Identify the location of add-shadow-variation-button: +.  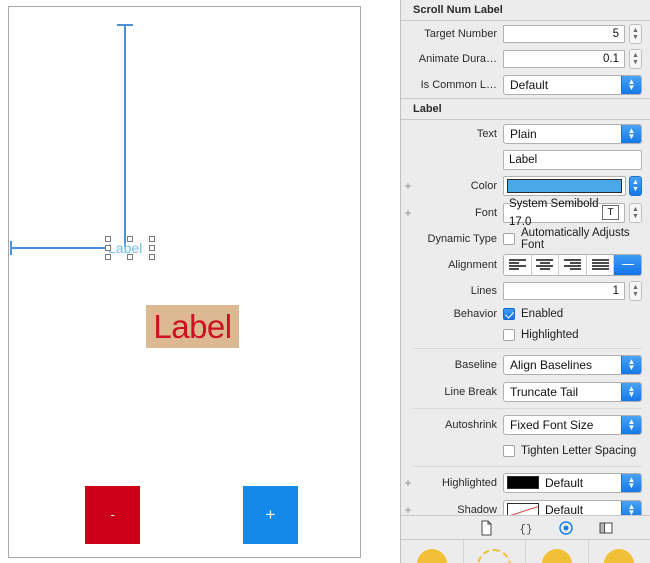
(408, 510).